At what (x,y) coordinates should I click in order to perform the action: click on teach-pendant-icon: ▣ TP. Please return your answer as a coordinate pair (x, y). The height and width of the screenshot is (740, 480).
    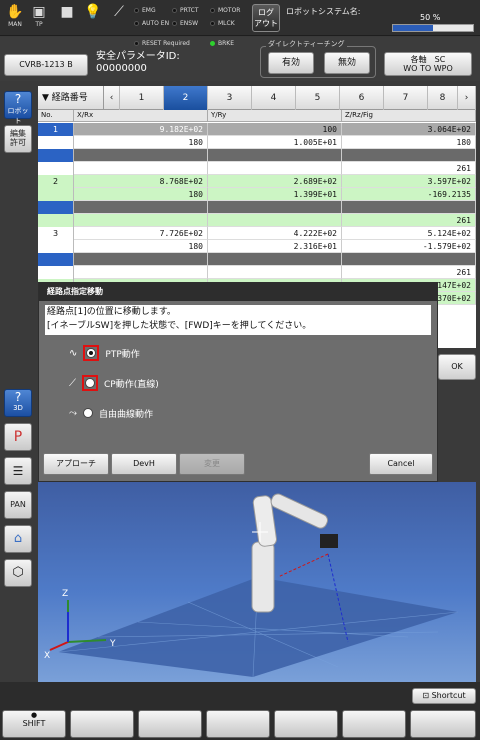
    Looking at the image, I should click on (39, 18).